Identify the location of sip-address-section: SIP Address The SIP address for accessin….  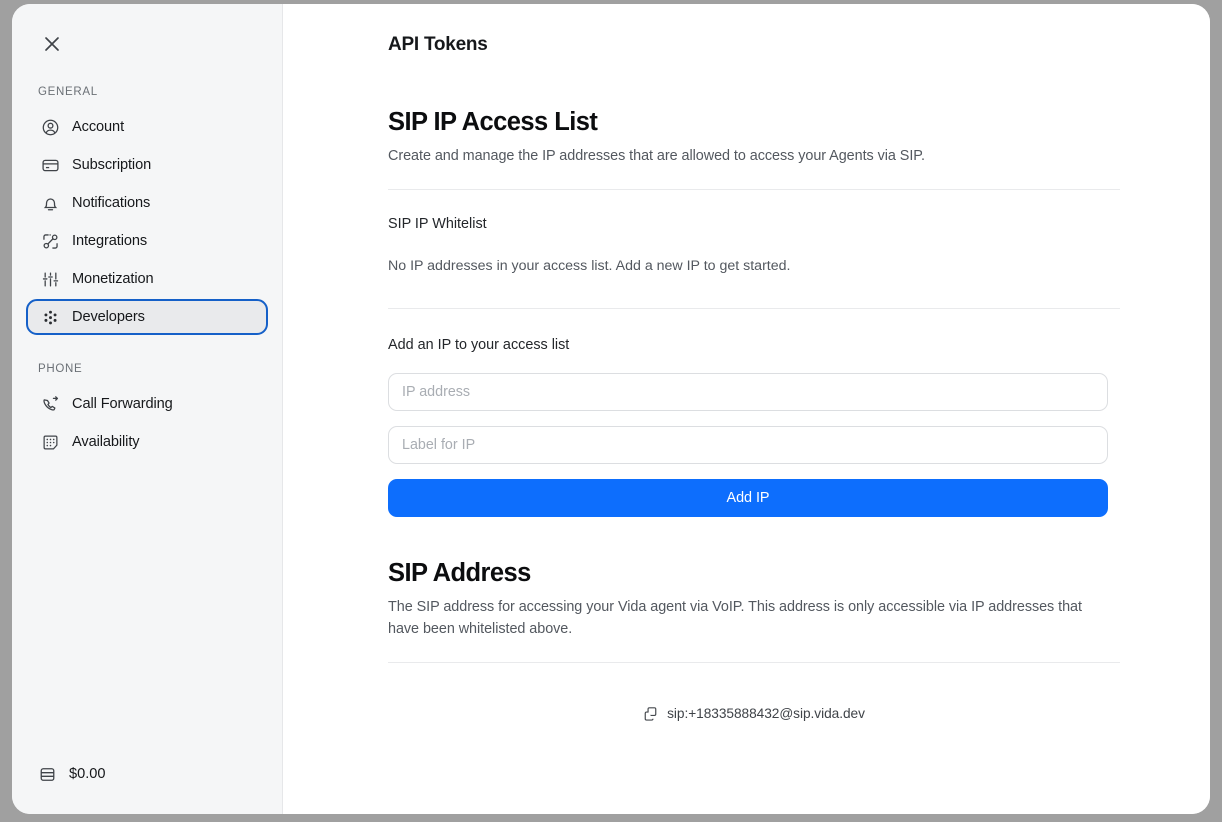
(754, 640).